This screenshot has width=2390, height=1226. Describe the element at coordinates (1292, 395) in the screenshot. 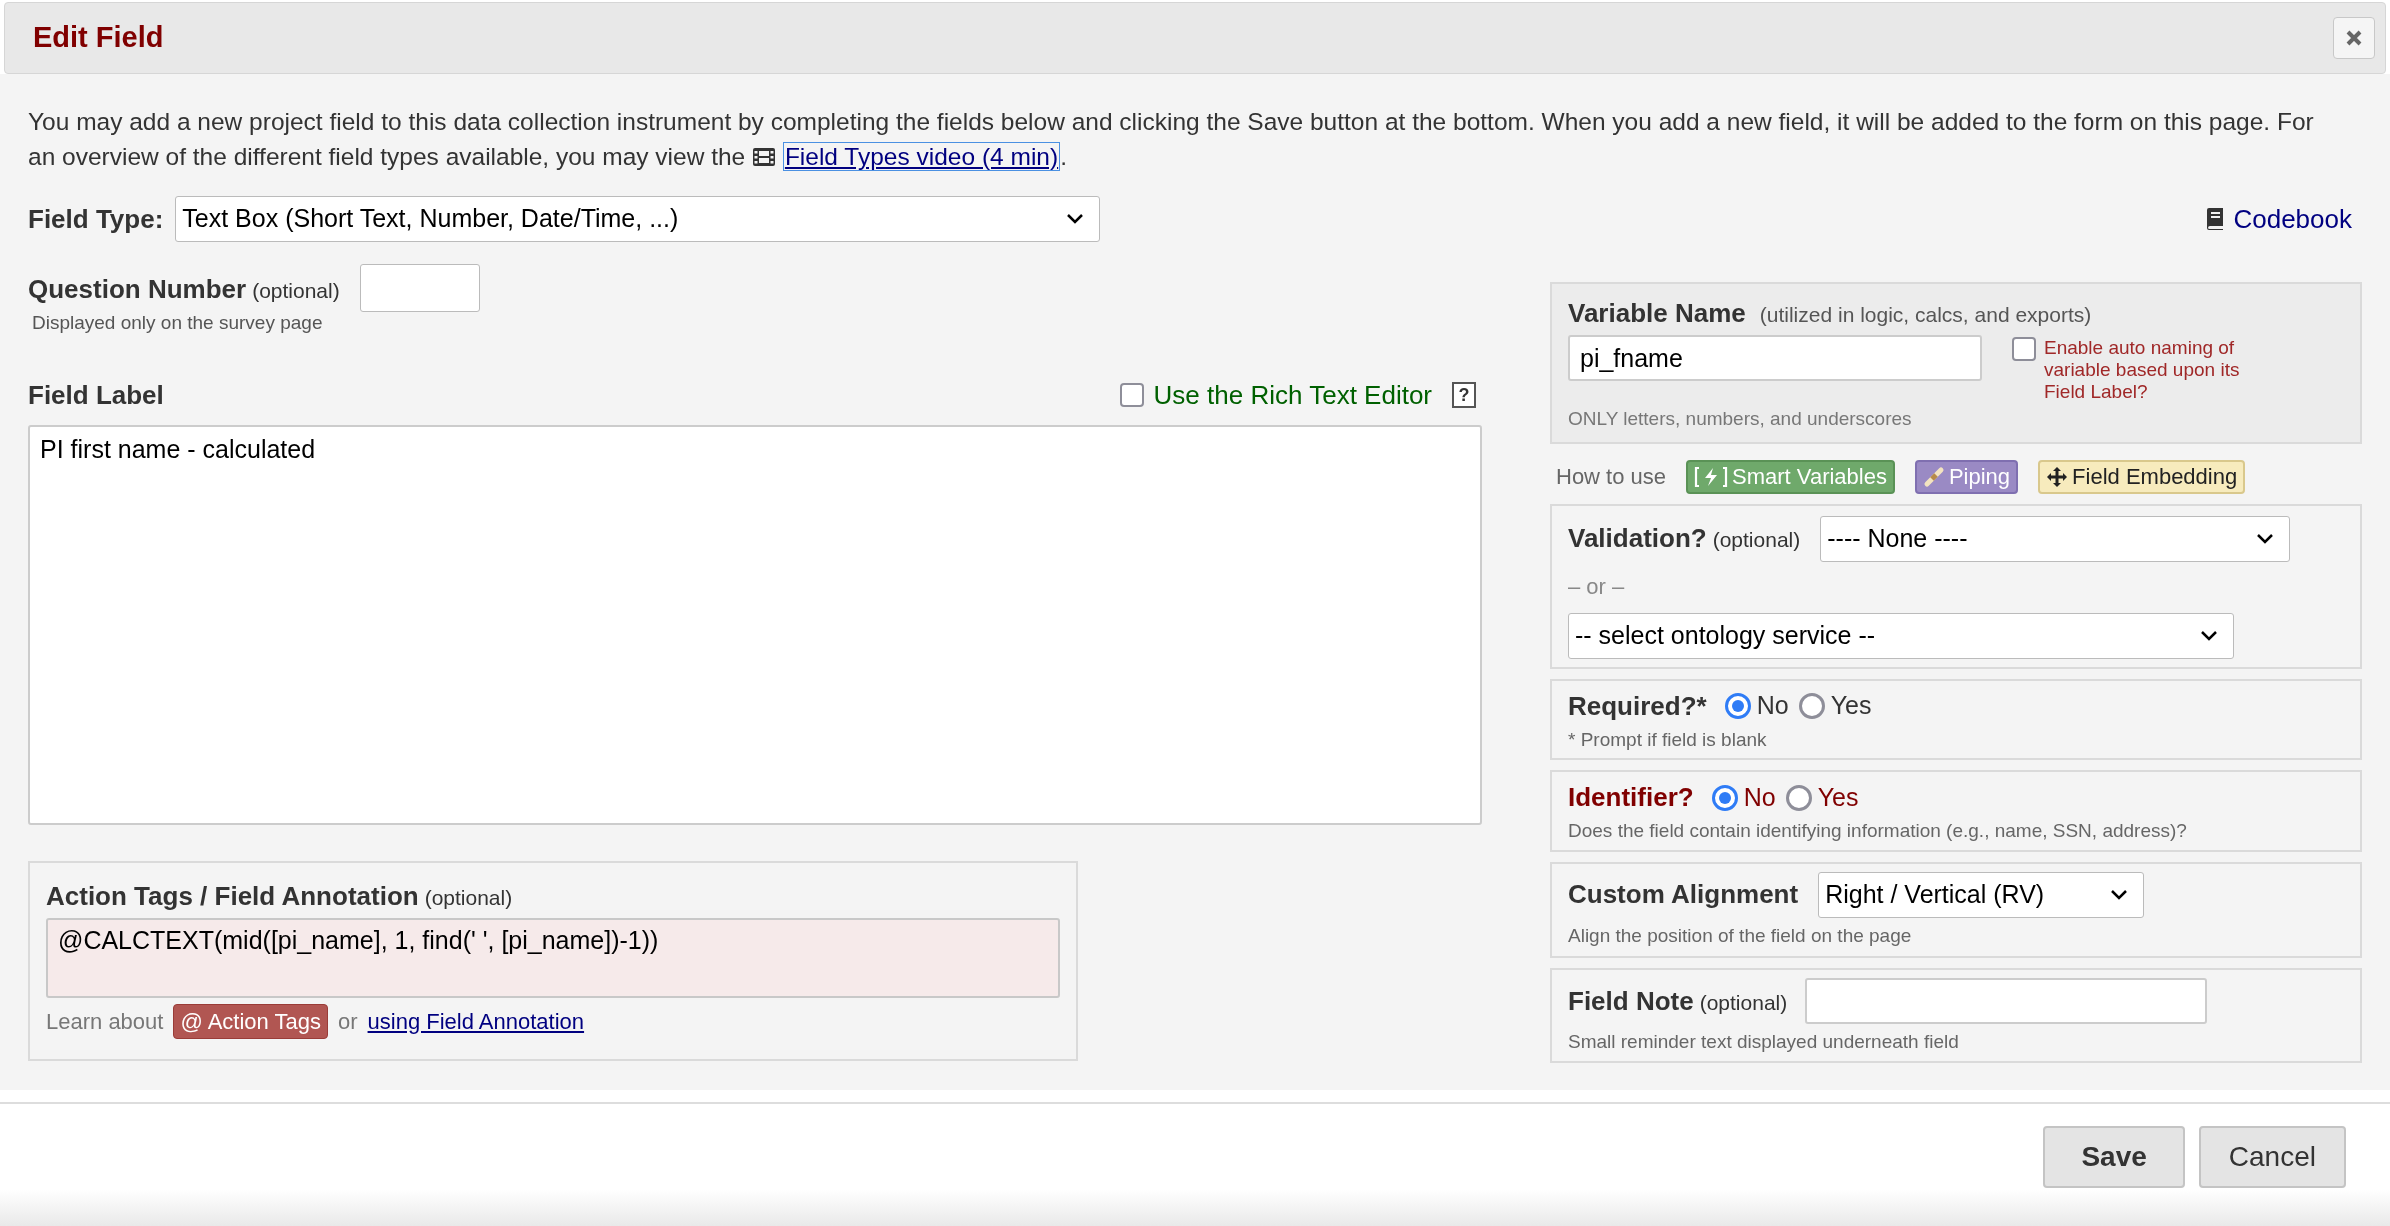

I see `rich-text-editor-label: Use the Rich Text Editor` at that location.